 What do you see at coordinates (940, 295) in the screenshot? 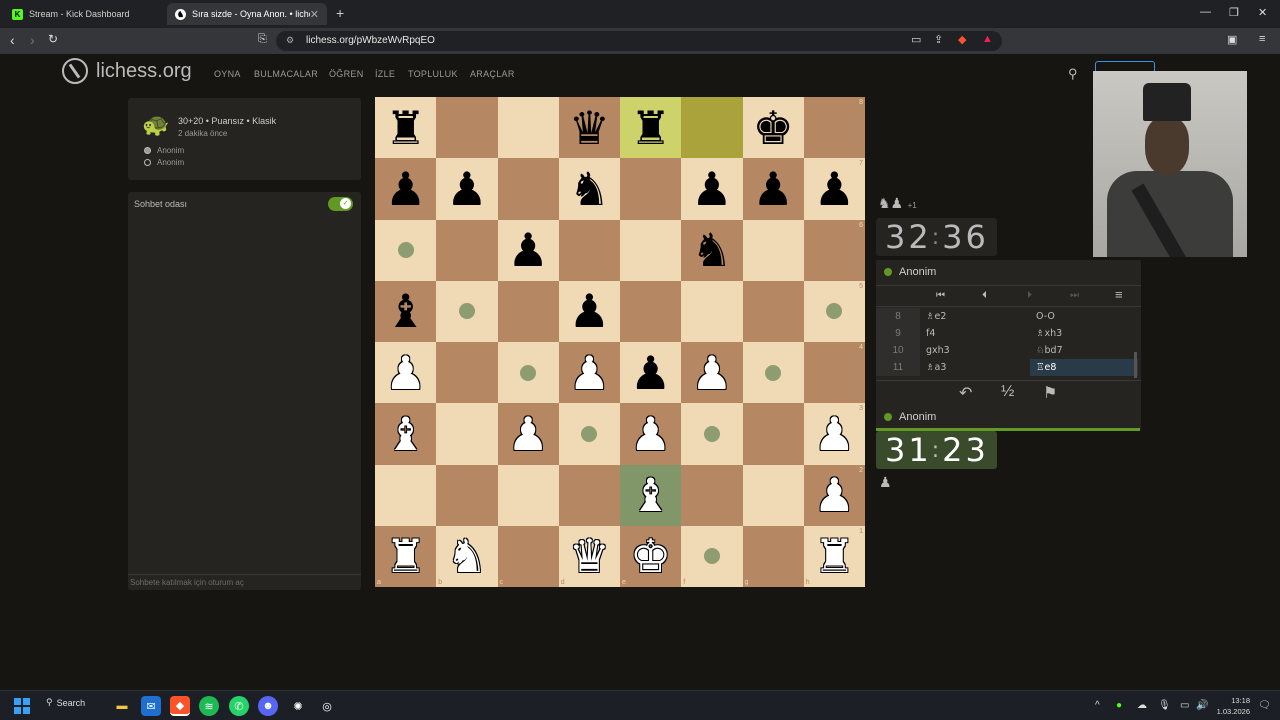
I see `first-move-icon: ⏮` at bounding box center [940, 295].